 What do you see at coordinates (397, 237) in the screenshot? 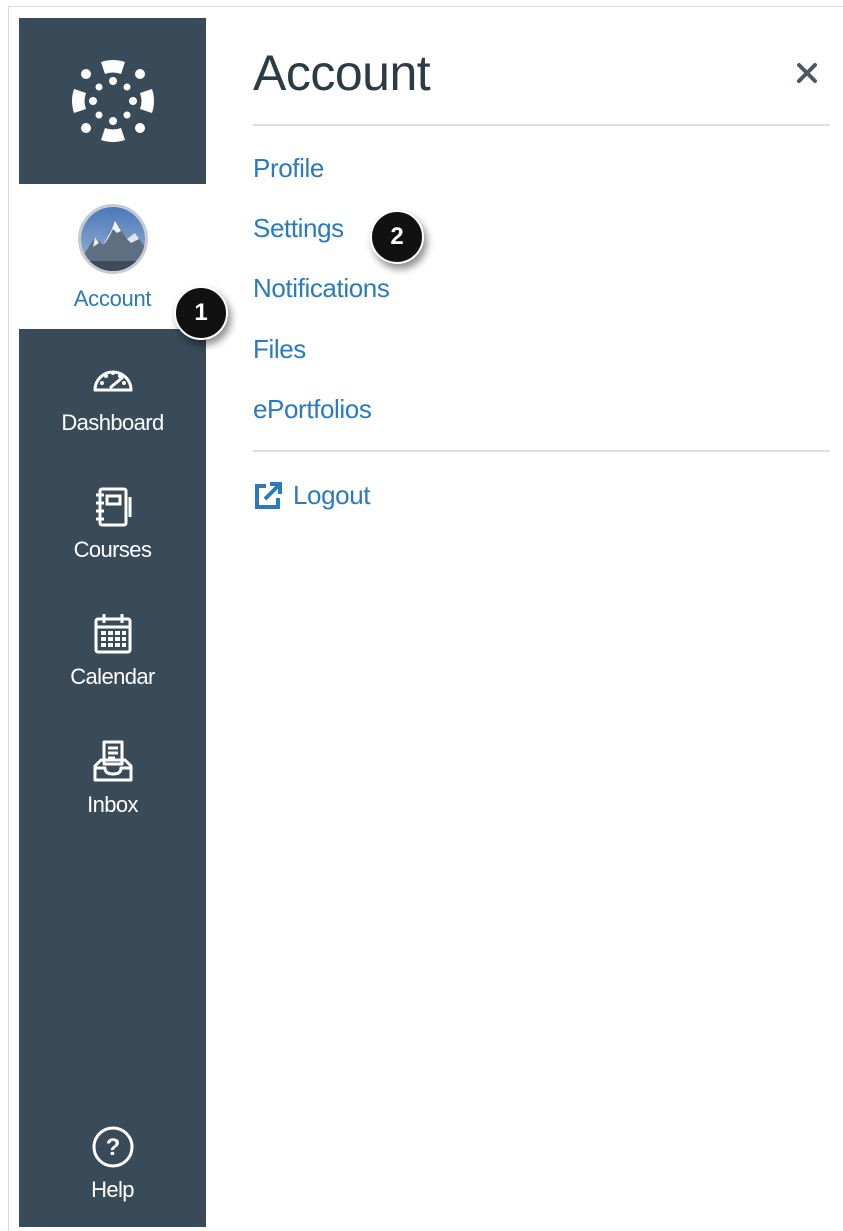
I see `callout-2: 2` at bounding box center [397, 237].